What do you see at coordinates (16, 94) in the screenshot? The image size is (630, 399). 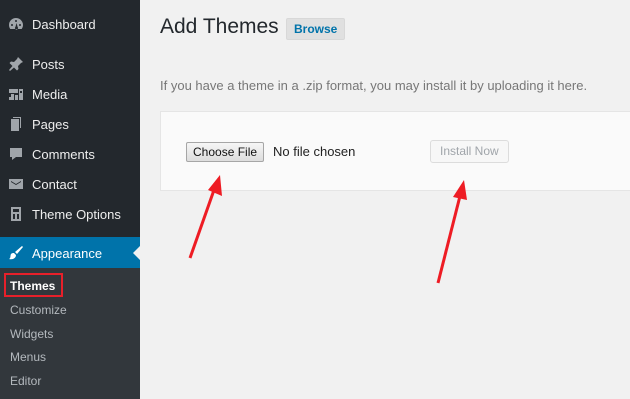 I see `media-icon` at bounding box center [16, 94].